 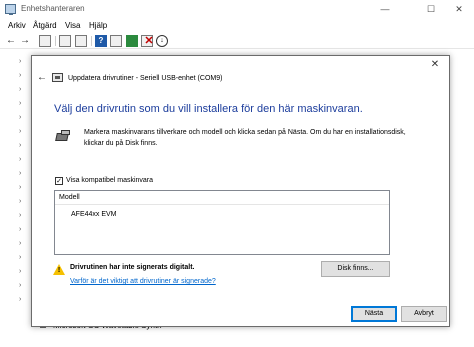 What do you see at coordinates (237, 26) in the screenshot?
I see `menu-bar: Arkiv Åtgärd Visa Hjälp` at bounding box center [237, 26].